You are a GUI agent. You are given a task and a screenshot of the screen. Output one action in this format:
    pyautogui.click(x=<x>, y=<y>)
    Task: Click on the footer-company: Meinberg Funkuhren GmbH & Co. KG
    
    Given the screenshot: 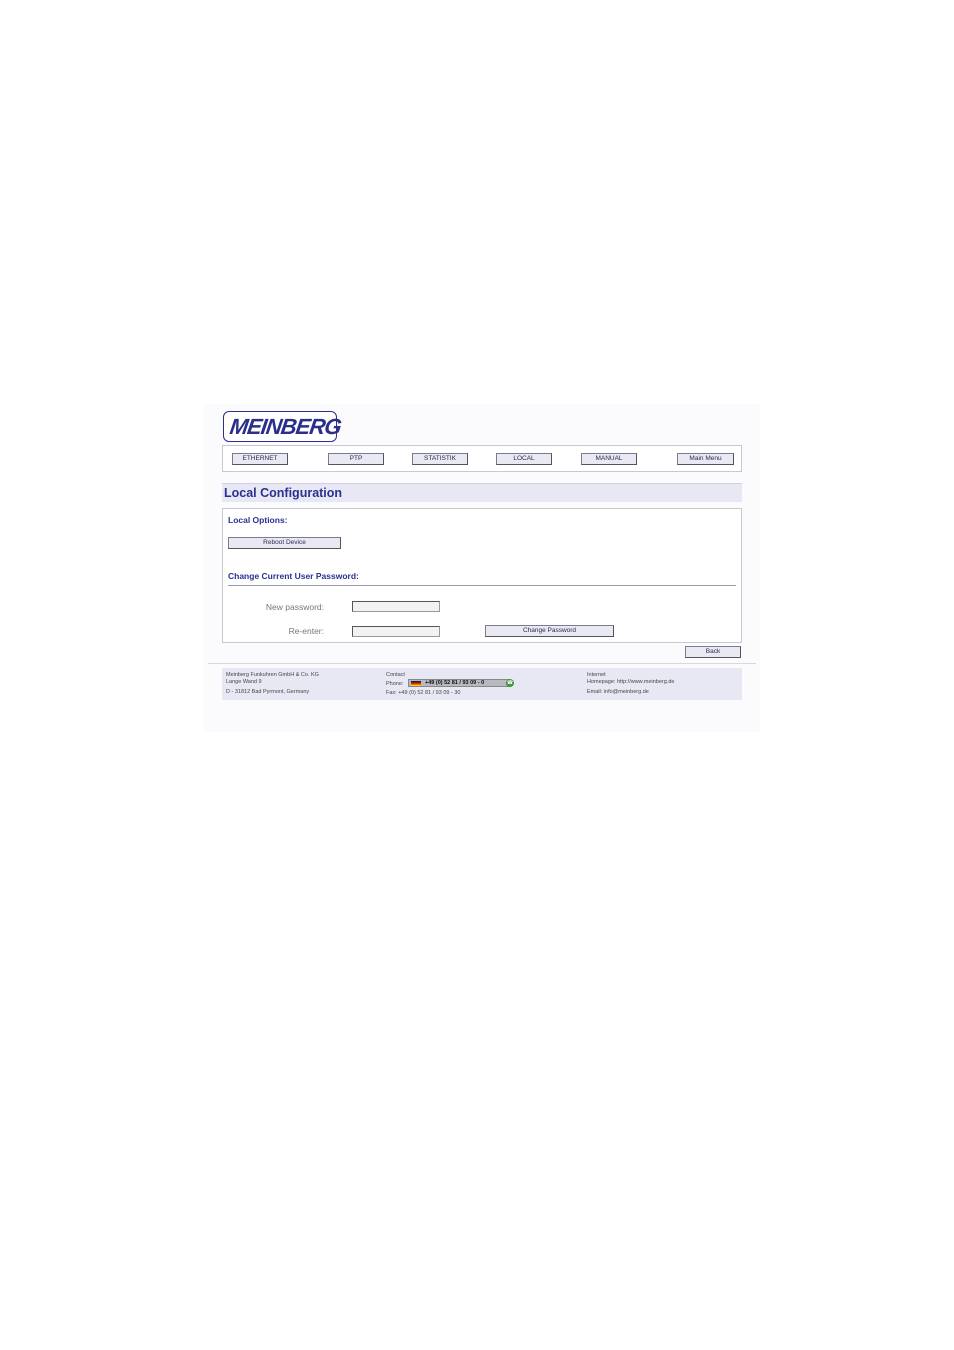 What is the action you would take?
    pyautogui.click(x=272, y=675)
    